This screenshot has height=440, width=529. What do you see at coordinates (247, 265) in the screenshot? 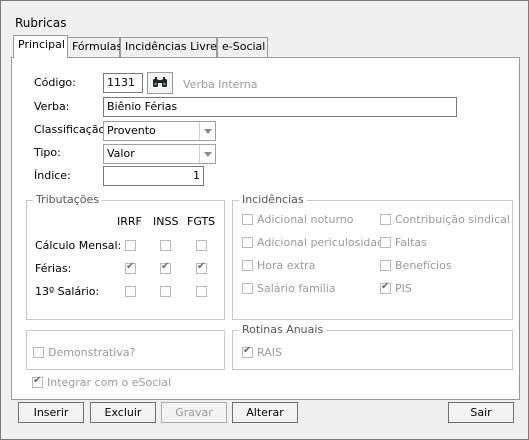
I see `hora-extra-checkbox` at bounding box center [247, 265].